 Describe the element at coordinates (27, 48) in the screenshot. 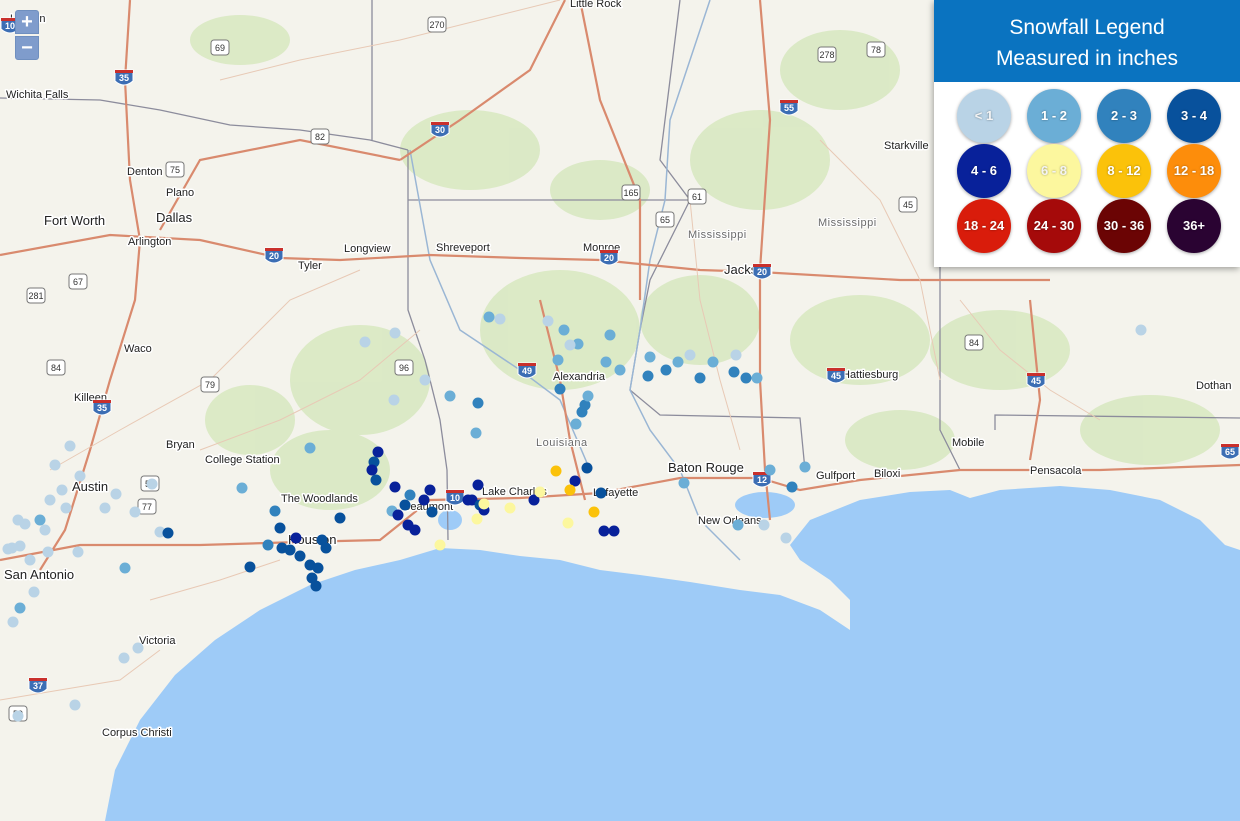

I see `zoom-out-button: −` at that location.